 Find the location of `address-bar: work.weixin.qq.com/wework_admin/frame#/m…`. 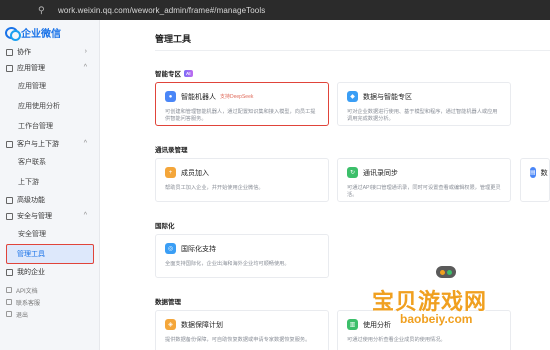

address-bar: work.weixin.qq.com/wework_admin/frame#/m… is located at coordinates (161, 10).